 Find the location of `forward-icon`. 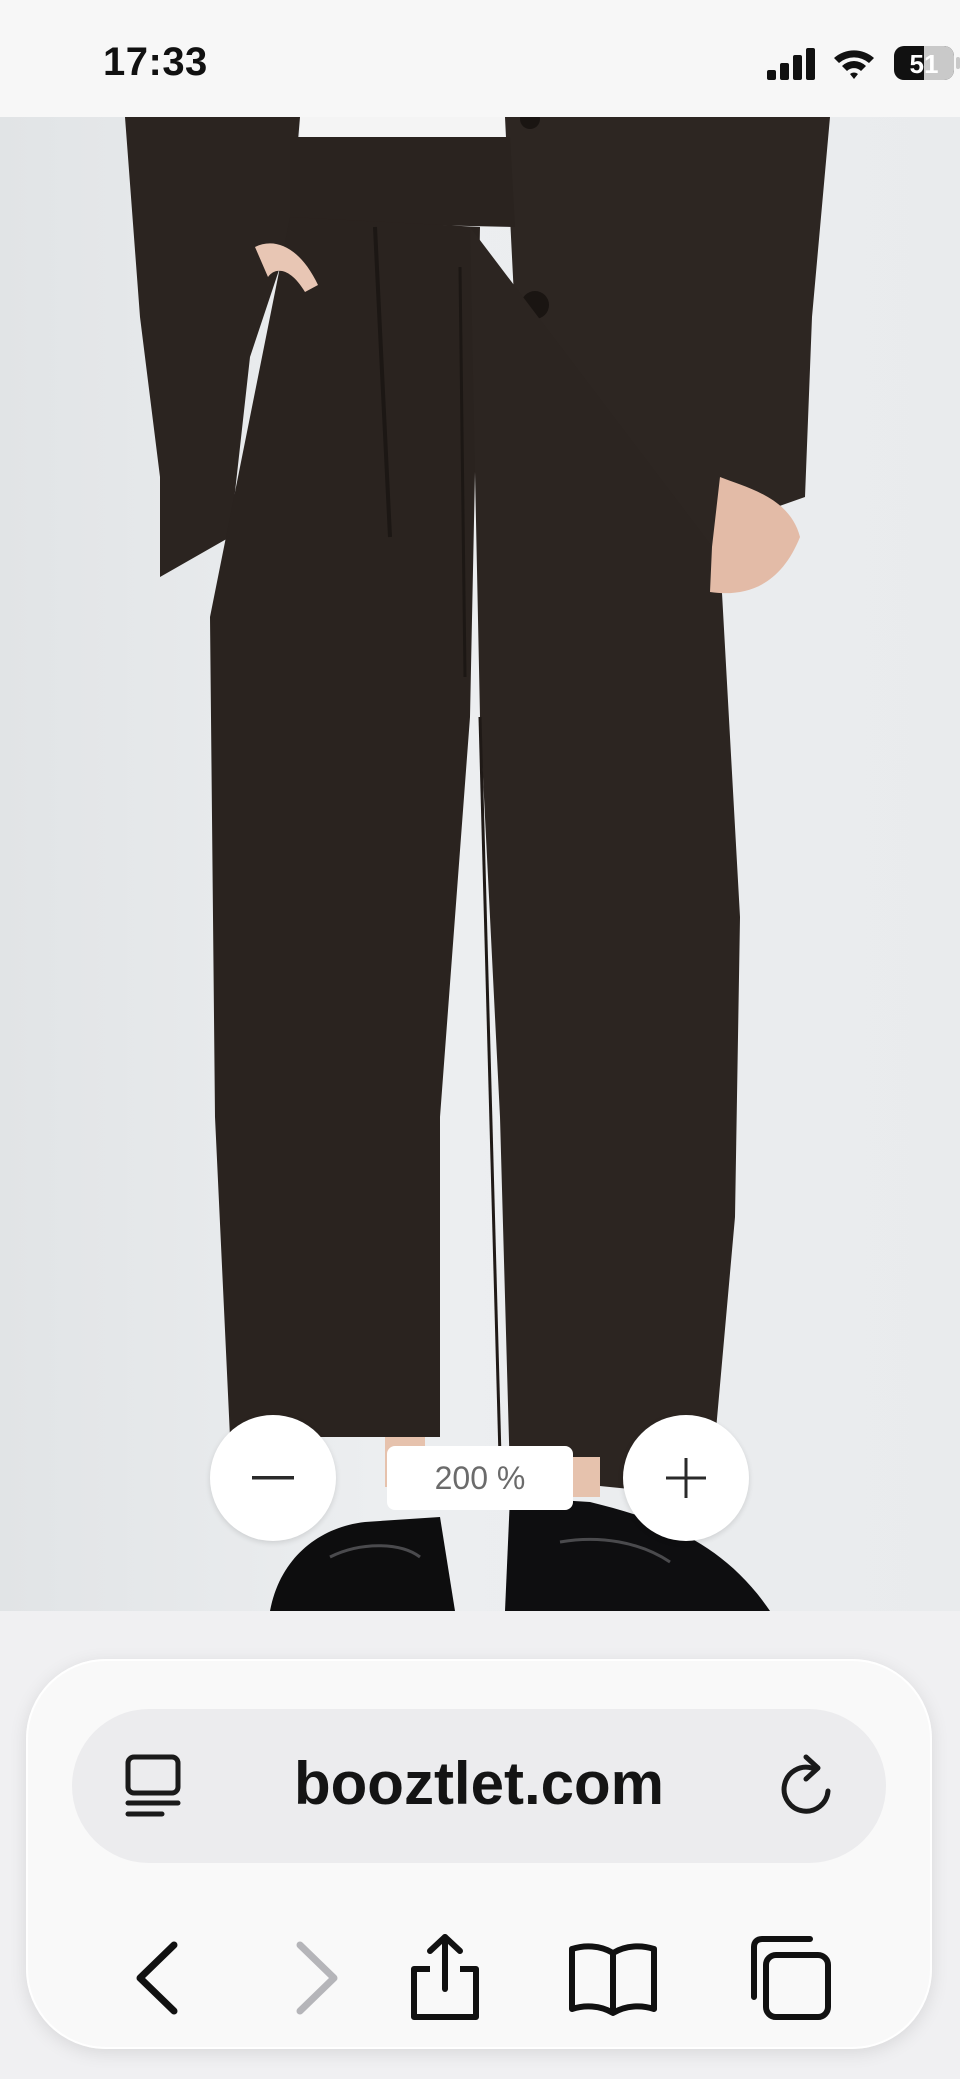

forward-icon is located at coordinates (315, 1978).